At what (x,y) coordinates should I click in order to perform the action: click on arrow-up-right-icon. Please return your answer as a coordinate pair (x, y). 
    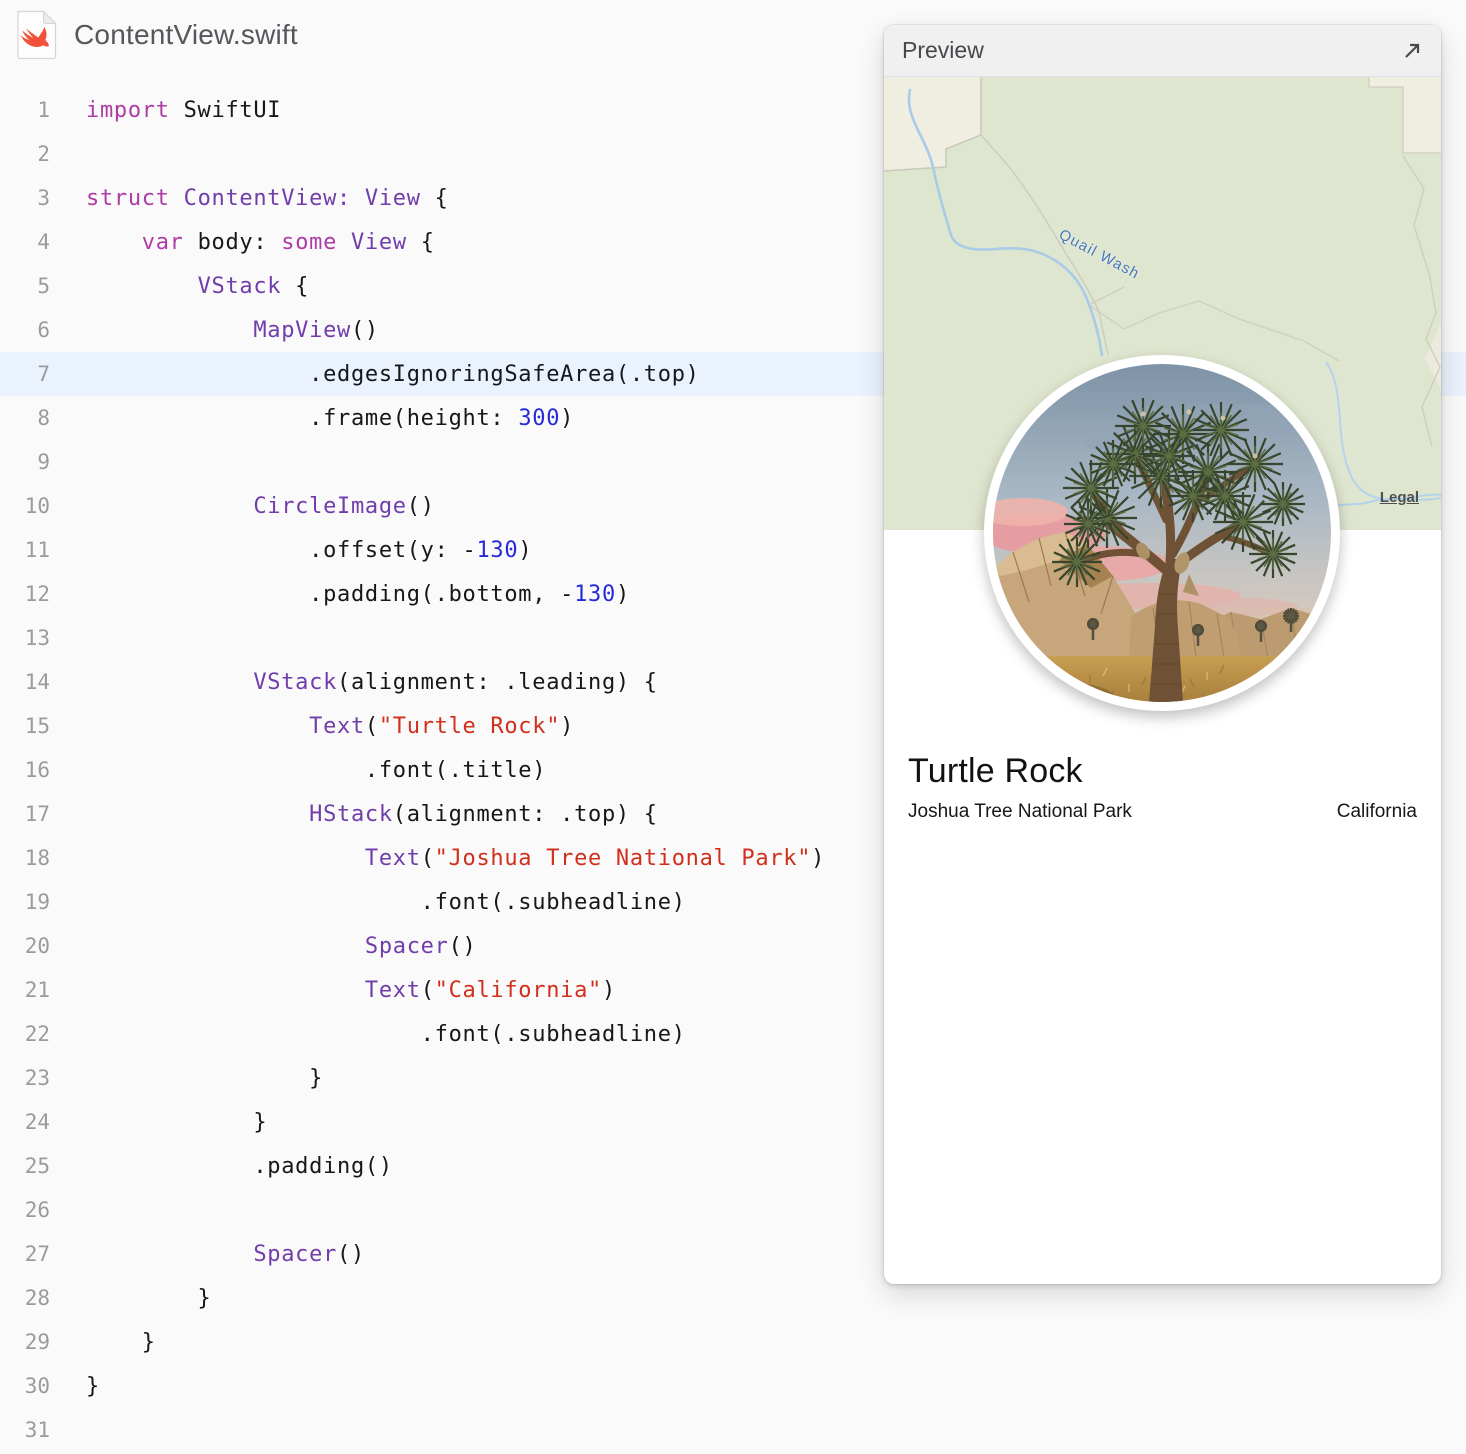
    Looking at the image, I should click on (1412, 50).